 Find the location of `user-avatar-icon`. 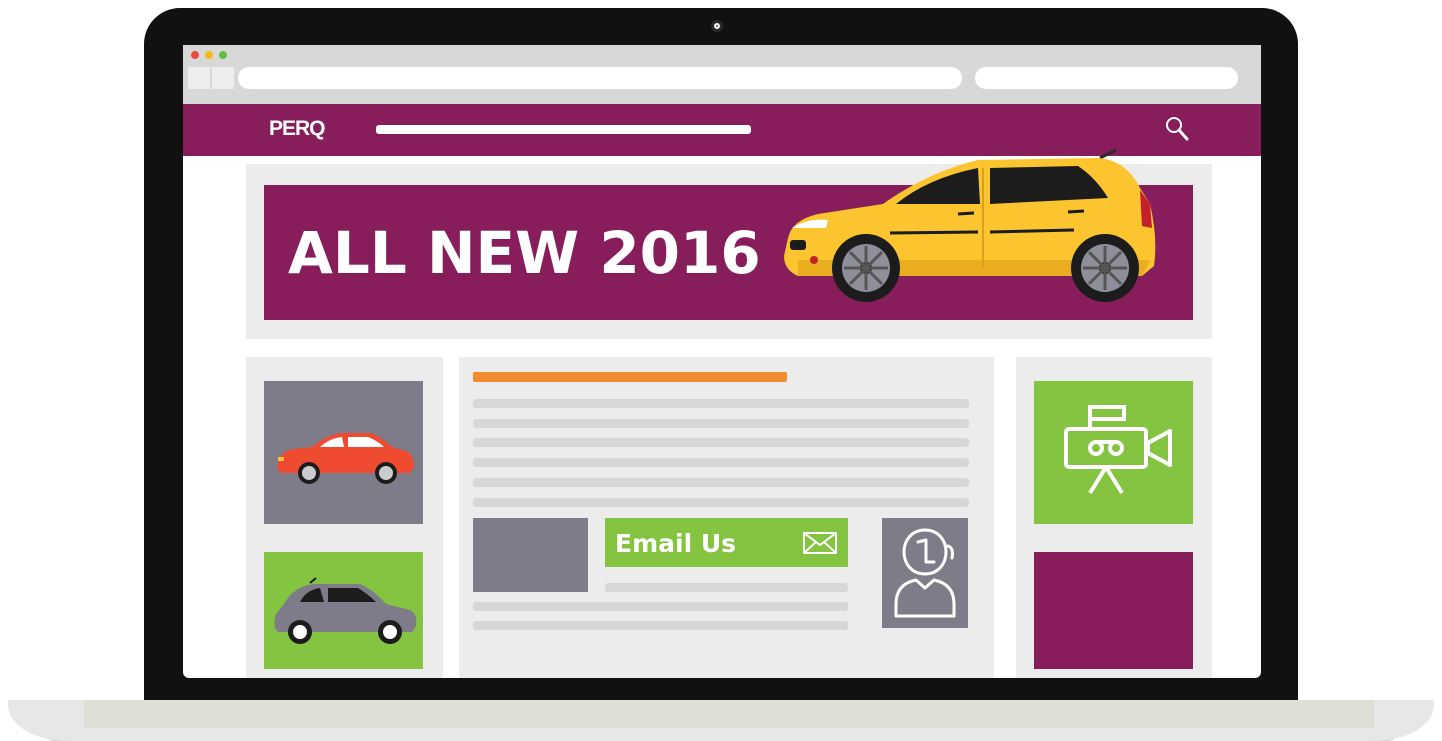

user-avatar-icon is located at coordinates (925, 573).